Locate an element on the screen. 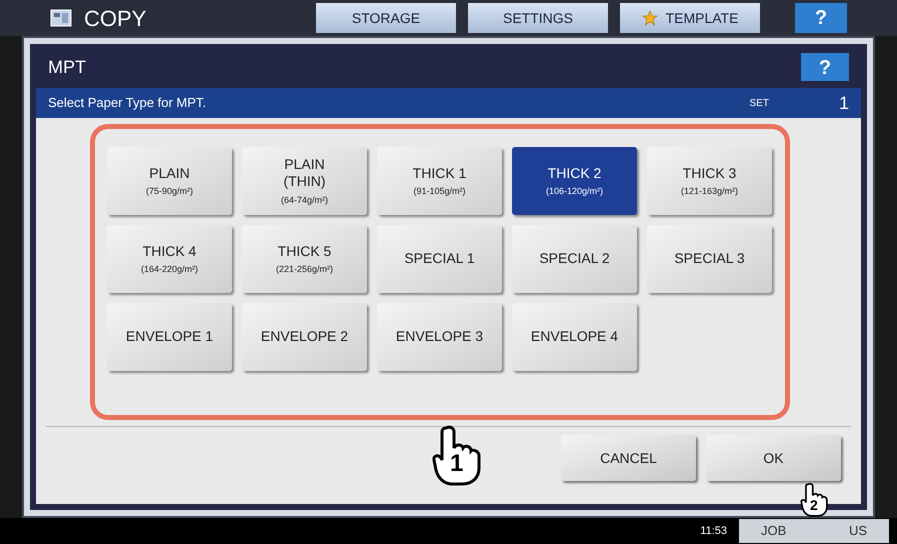 The height and width of the screenshot is (544, 897). paper-type-button: THICK 3 (121-163g/m²) is located at coordinates (709, 181).